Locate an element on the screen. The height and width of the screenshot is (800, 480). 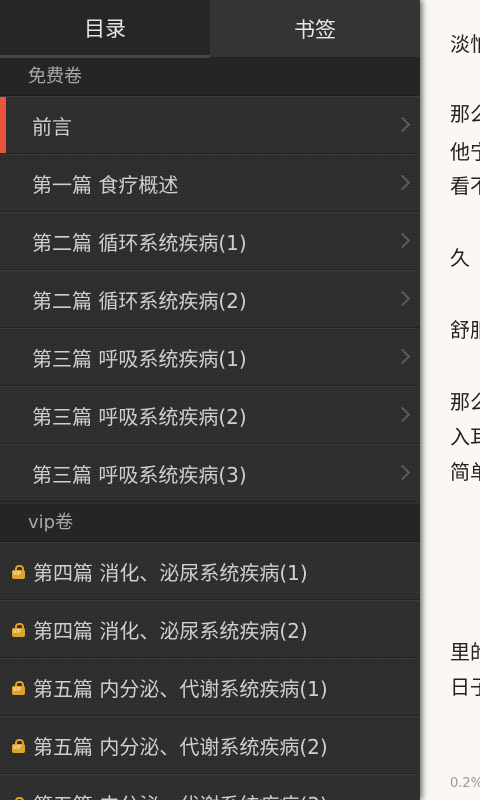
chapter-label: 第三篇 呼吸系统疾病(2) is located at coordinates (139, 416).